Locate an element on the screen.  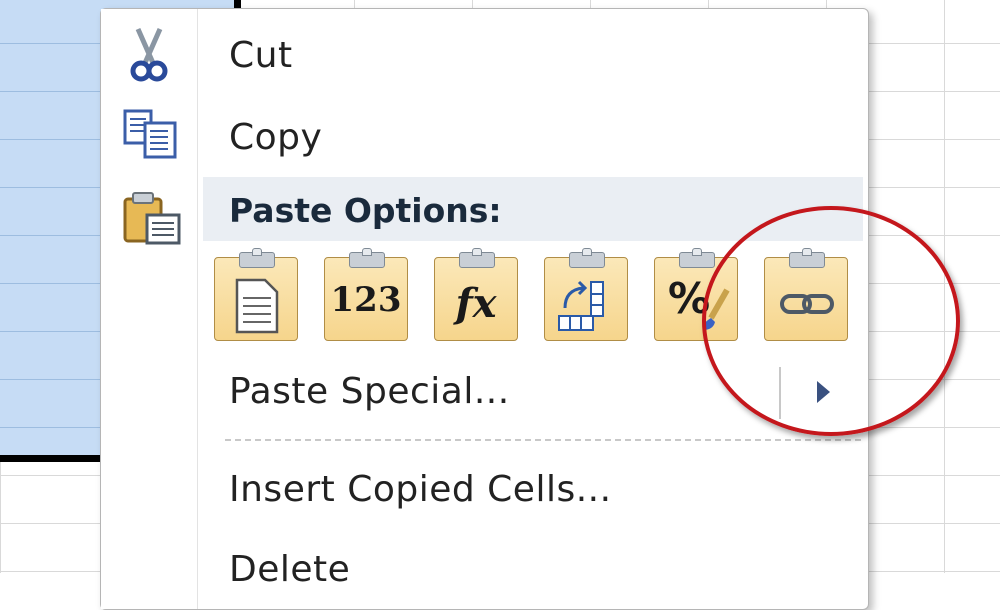
paste-button is located at coordinates (256, 294).